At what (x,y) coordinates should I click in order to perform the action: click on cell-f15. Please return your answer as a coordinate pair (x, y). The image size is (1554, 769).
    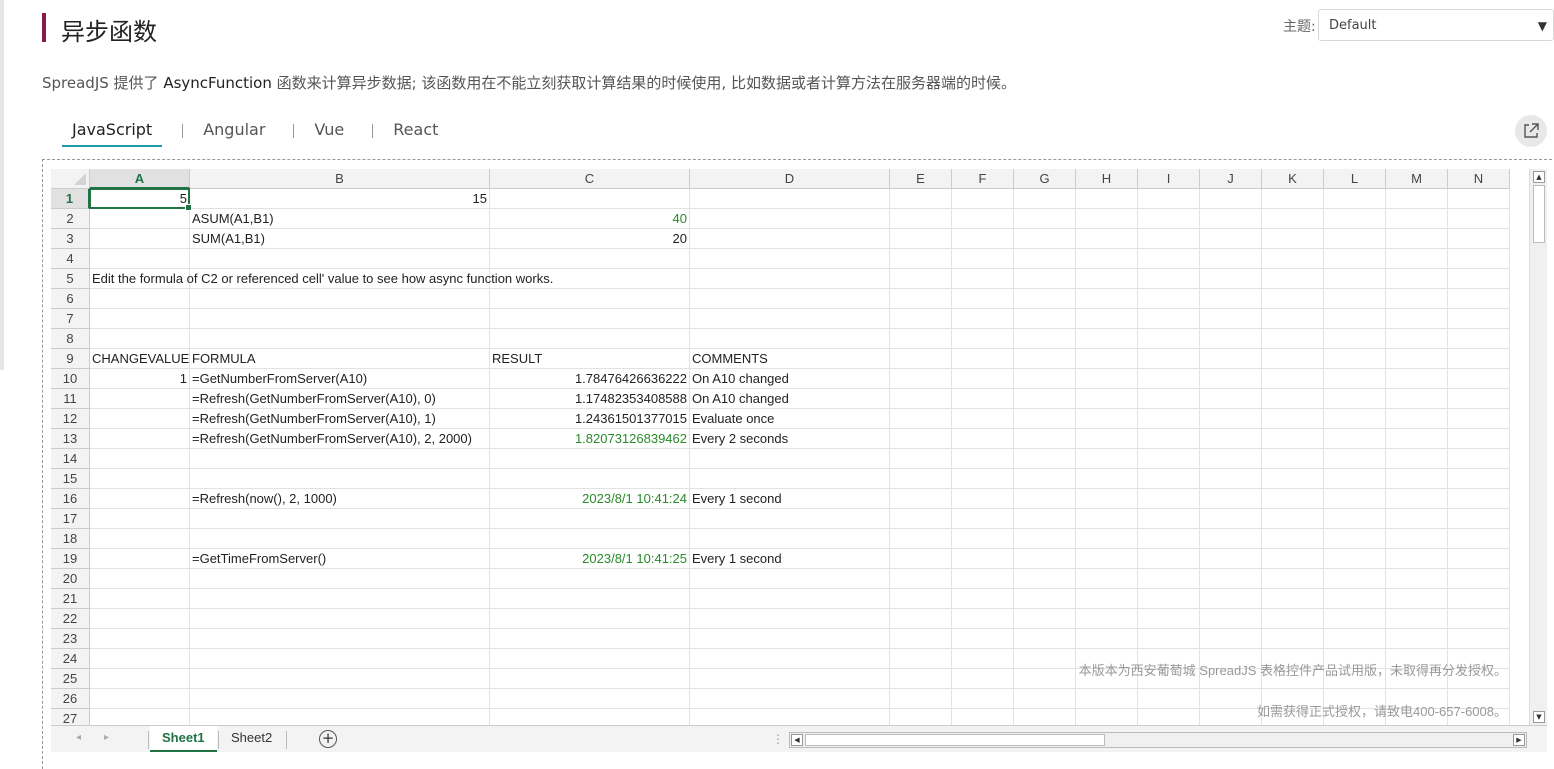
    Looking at the image, I should click on (983, 479).